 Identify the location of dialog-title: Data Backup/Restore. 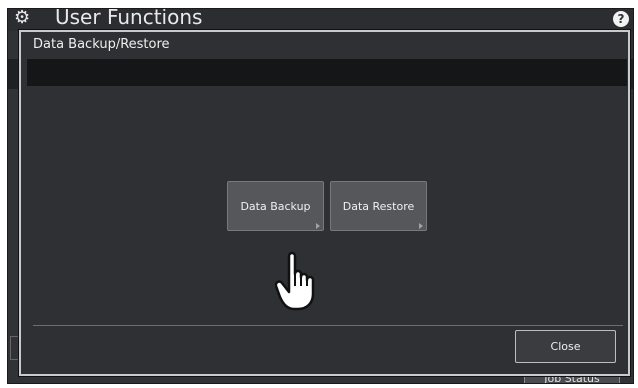
(101, 44).